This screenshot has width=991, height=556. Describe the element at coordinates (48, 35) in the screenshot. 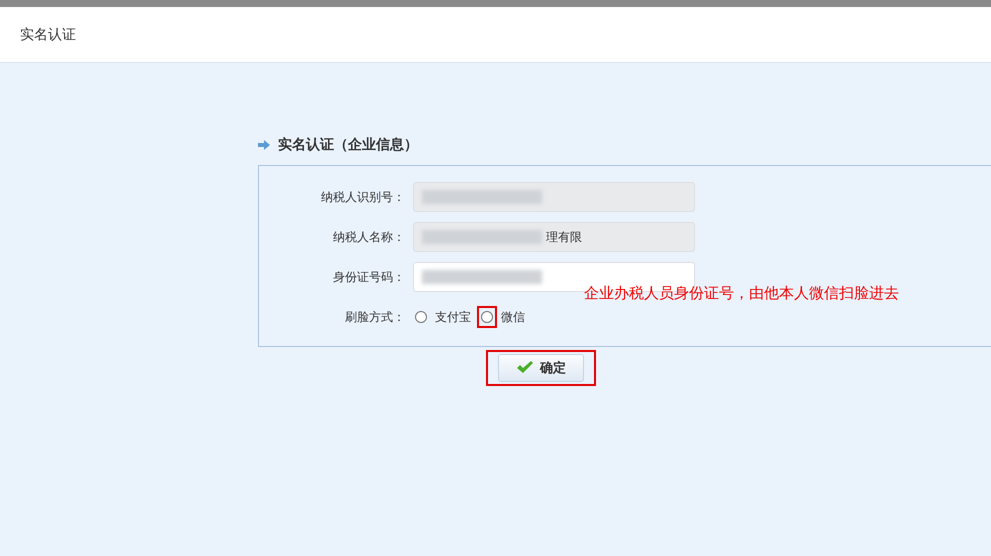

I see `page-title: 实名认证` at that location.